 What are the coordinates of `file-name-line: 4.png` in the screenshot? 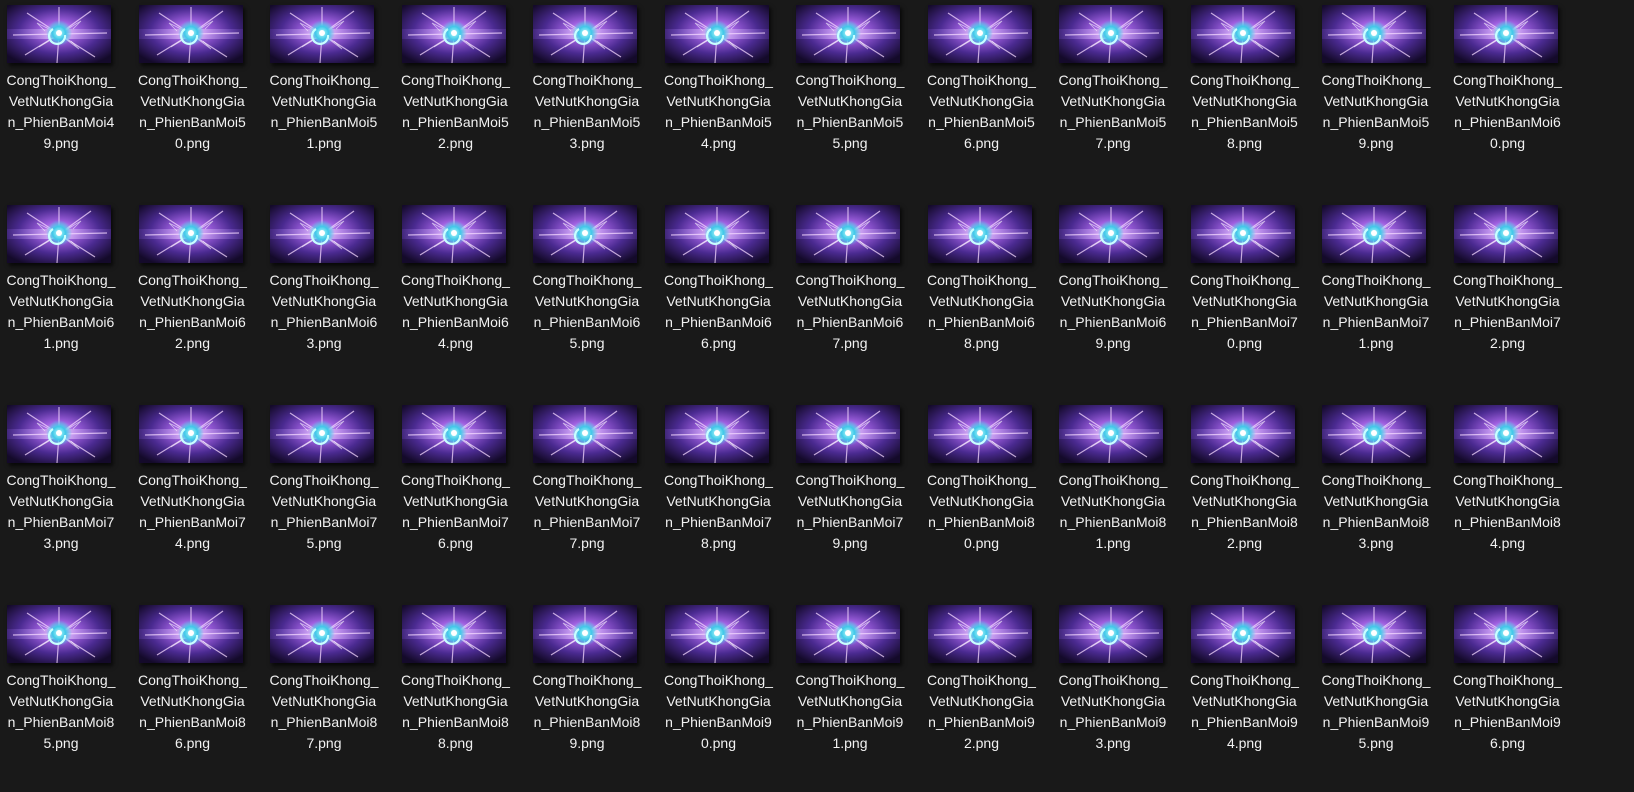 It's located at (1244, 743).